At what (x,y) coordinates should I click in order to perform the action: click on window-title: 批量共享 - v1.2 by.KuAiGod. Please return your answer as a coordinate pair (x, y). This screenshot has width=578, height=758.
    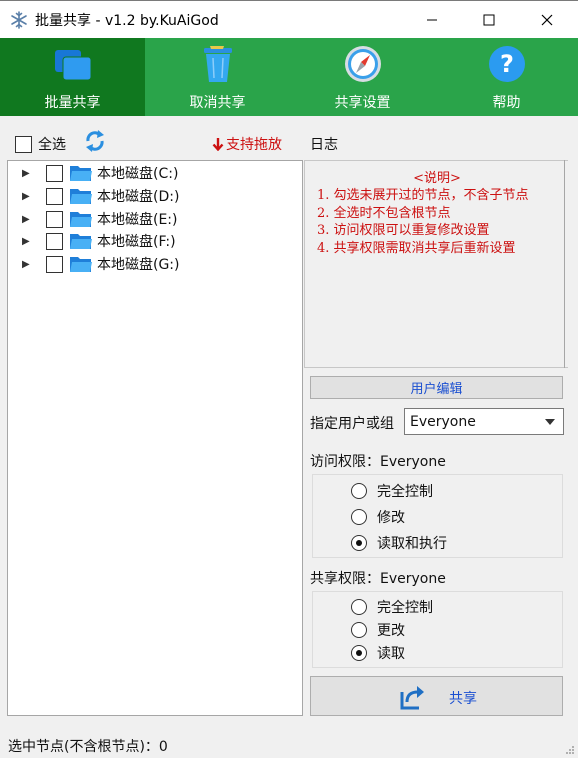
    Looking at the image, I should click on (127, 21).